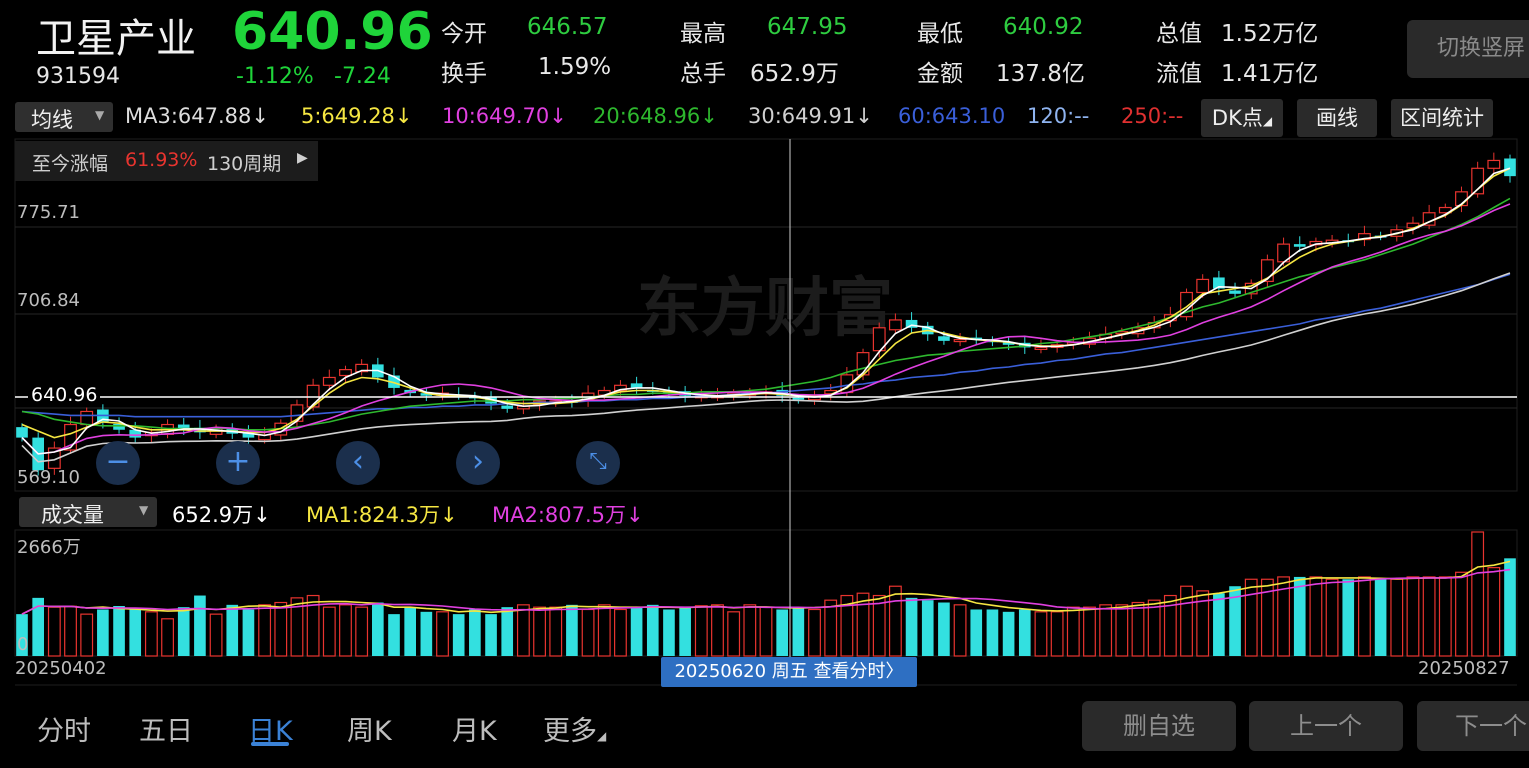 This screenshot has height=768, width=1529. What do you see at coordinates (64, 728) in the screenshot?
I see `tab-intraday: 分时` at bounding box center [64, 728].